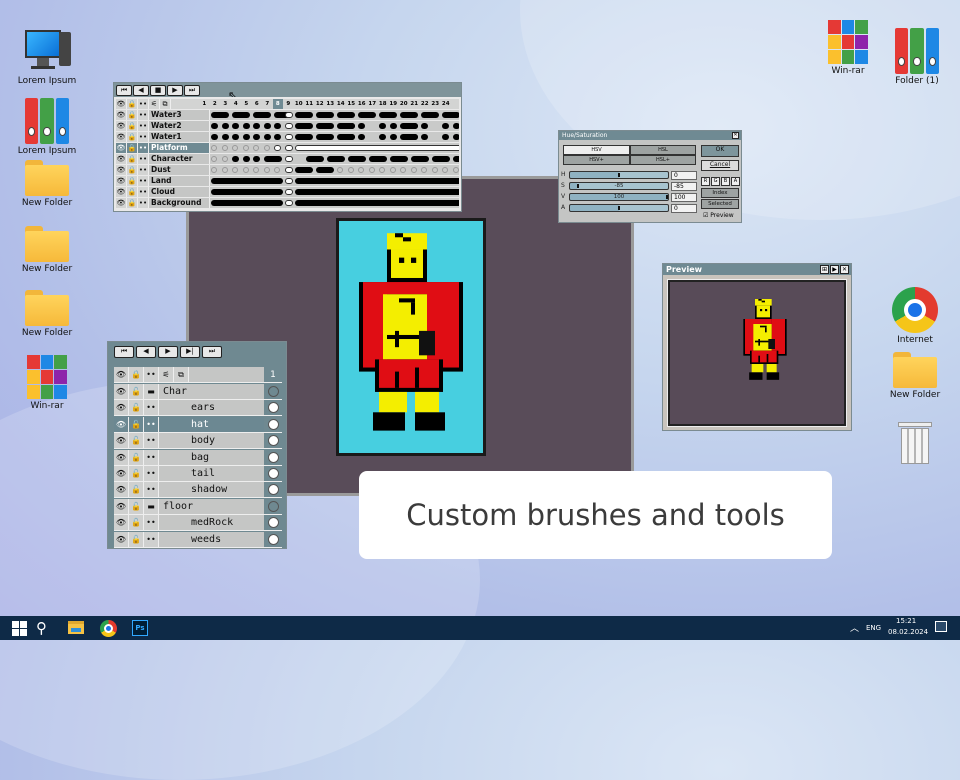  Describe the element at coordinates (179, 170) in the screenshot. I see `layer-name: Dust` at that location.